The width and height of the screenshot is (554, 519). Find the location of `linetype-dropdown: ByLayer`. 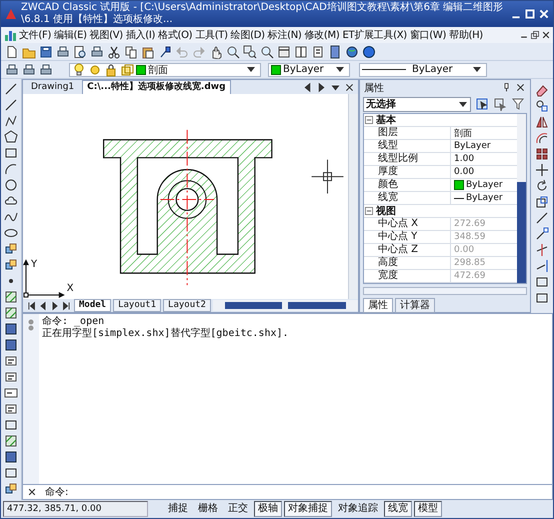

linetype-dropdown: ByLayer is located at coordinates (423, 69).